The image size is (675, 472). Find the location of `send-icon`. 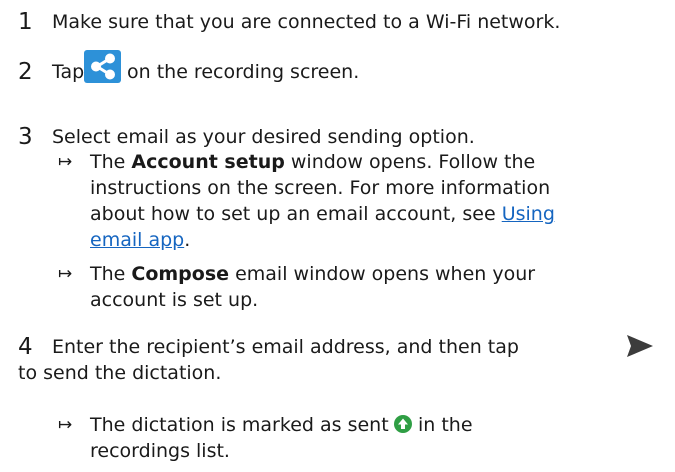

send-icon is located at coordinates (640, 346).